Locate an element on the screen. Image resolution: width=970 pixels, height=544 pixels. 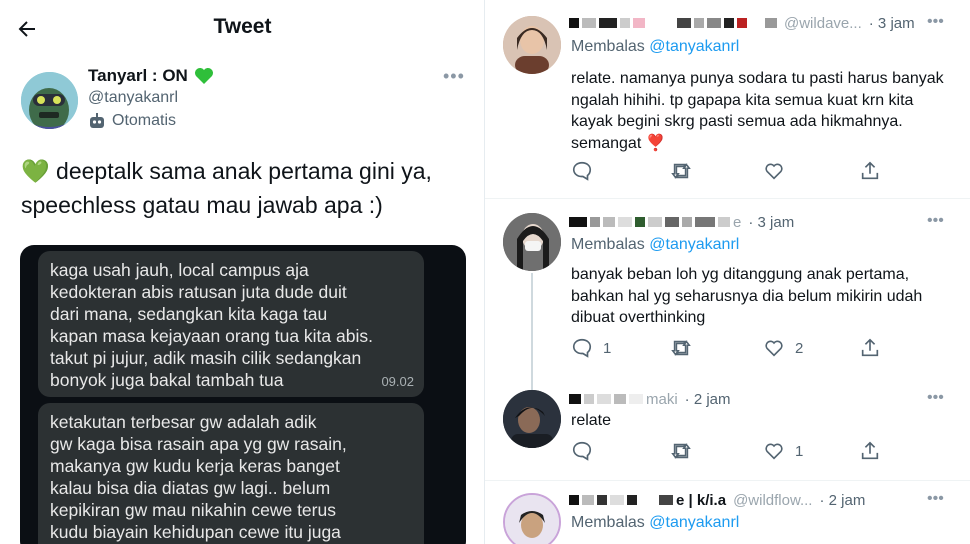
reply-author-name: e | k/i.a is located at coordinates (701, 500).